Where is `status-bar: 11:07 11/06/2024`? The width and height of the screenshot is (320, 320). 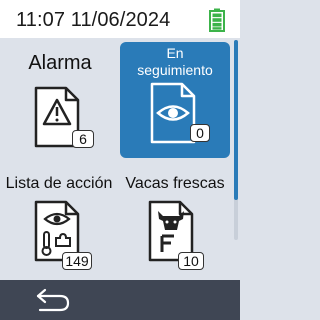
status-bar: 11:07 11/06/2024 is located at coordinates (120, 19).